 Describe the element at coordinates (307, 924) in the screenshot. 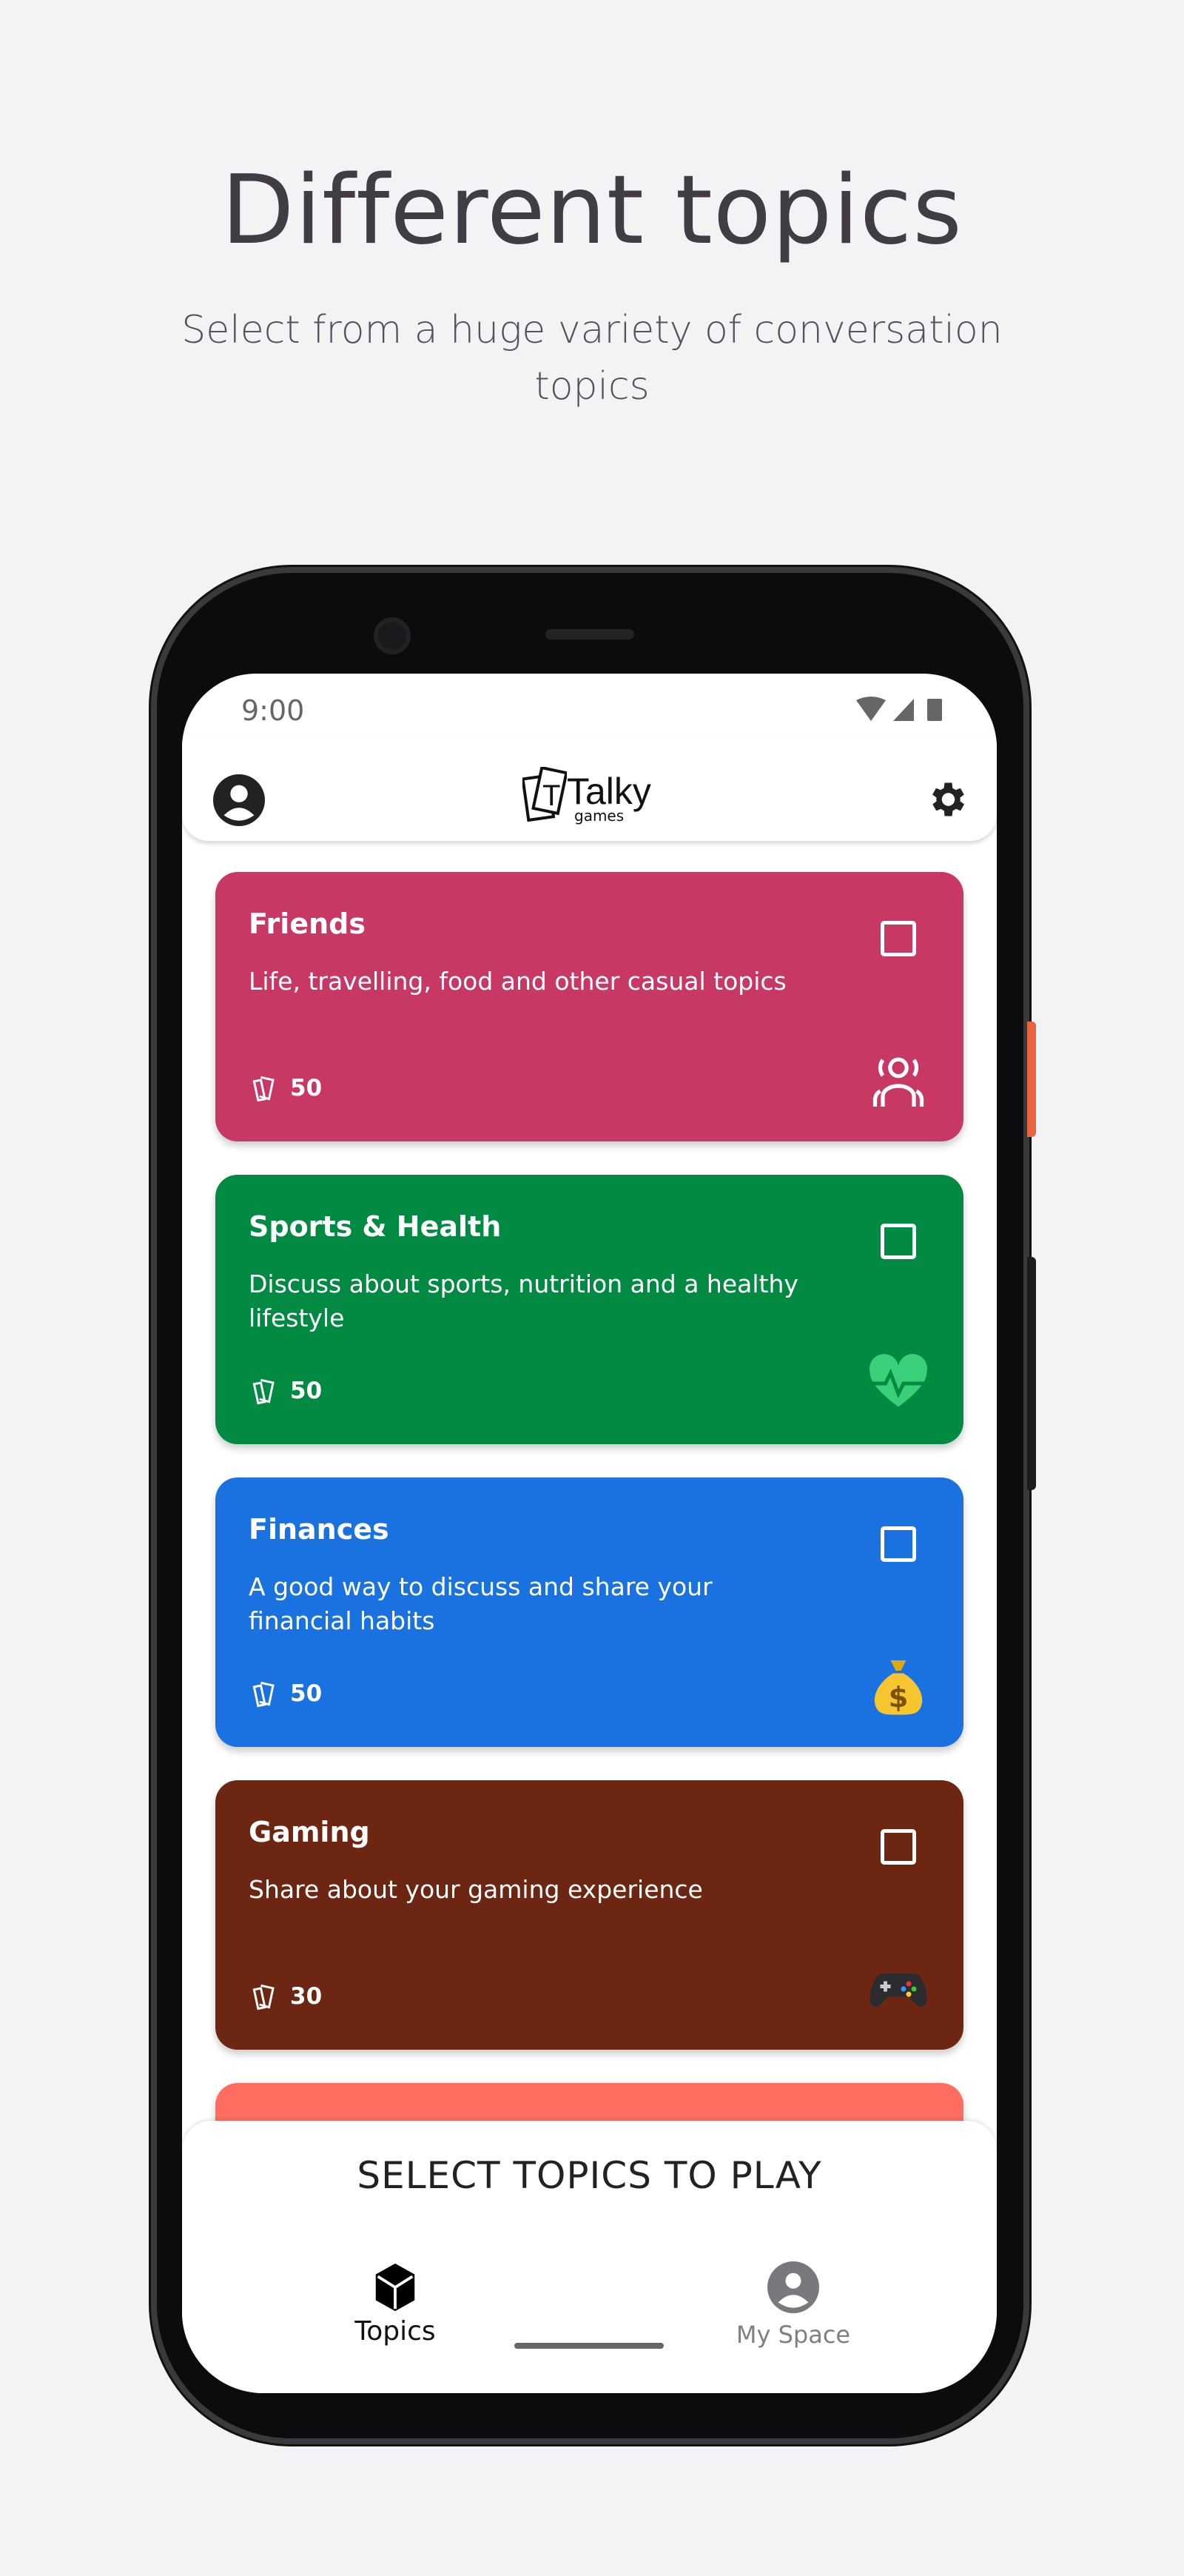

I see `topic-title: Friends` at that location.